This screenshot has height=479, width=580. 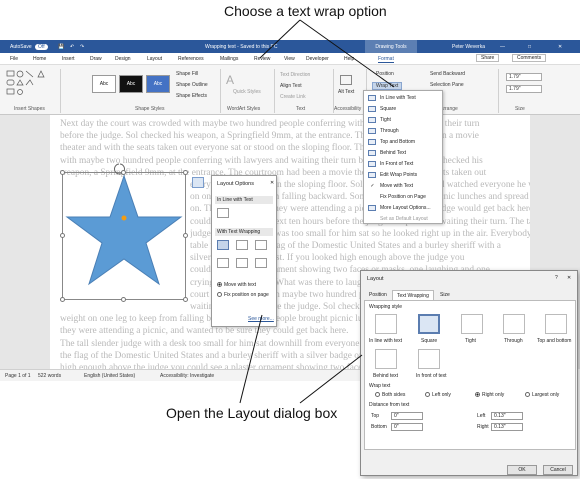 What do you see at coordinates (123, 59) in the screenshot?
I see `tab-design: Design` at bounding box center [123, 59].